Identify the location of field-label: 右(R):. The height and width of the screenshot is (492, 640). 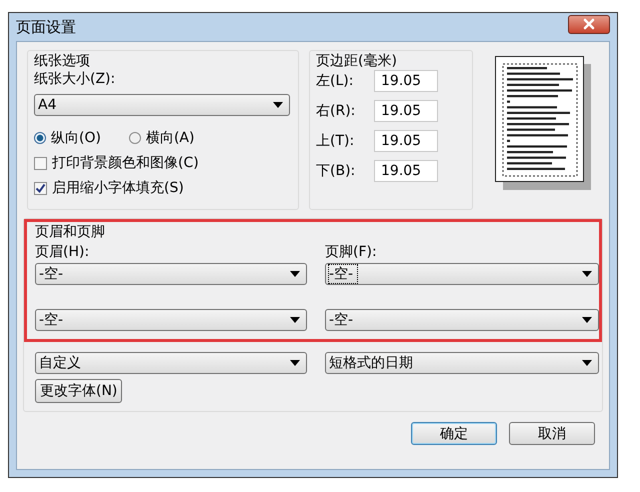
(336, 111).